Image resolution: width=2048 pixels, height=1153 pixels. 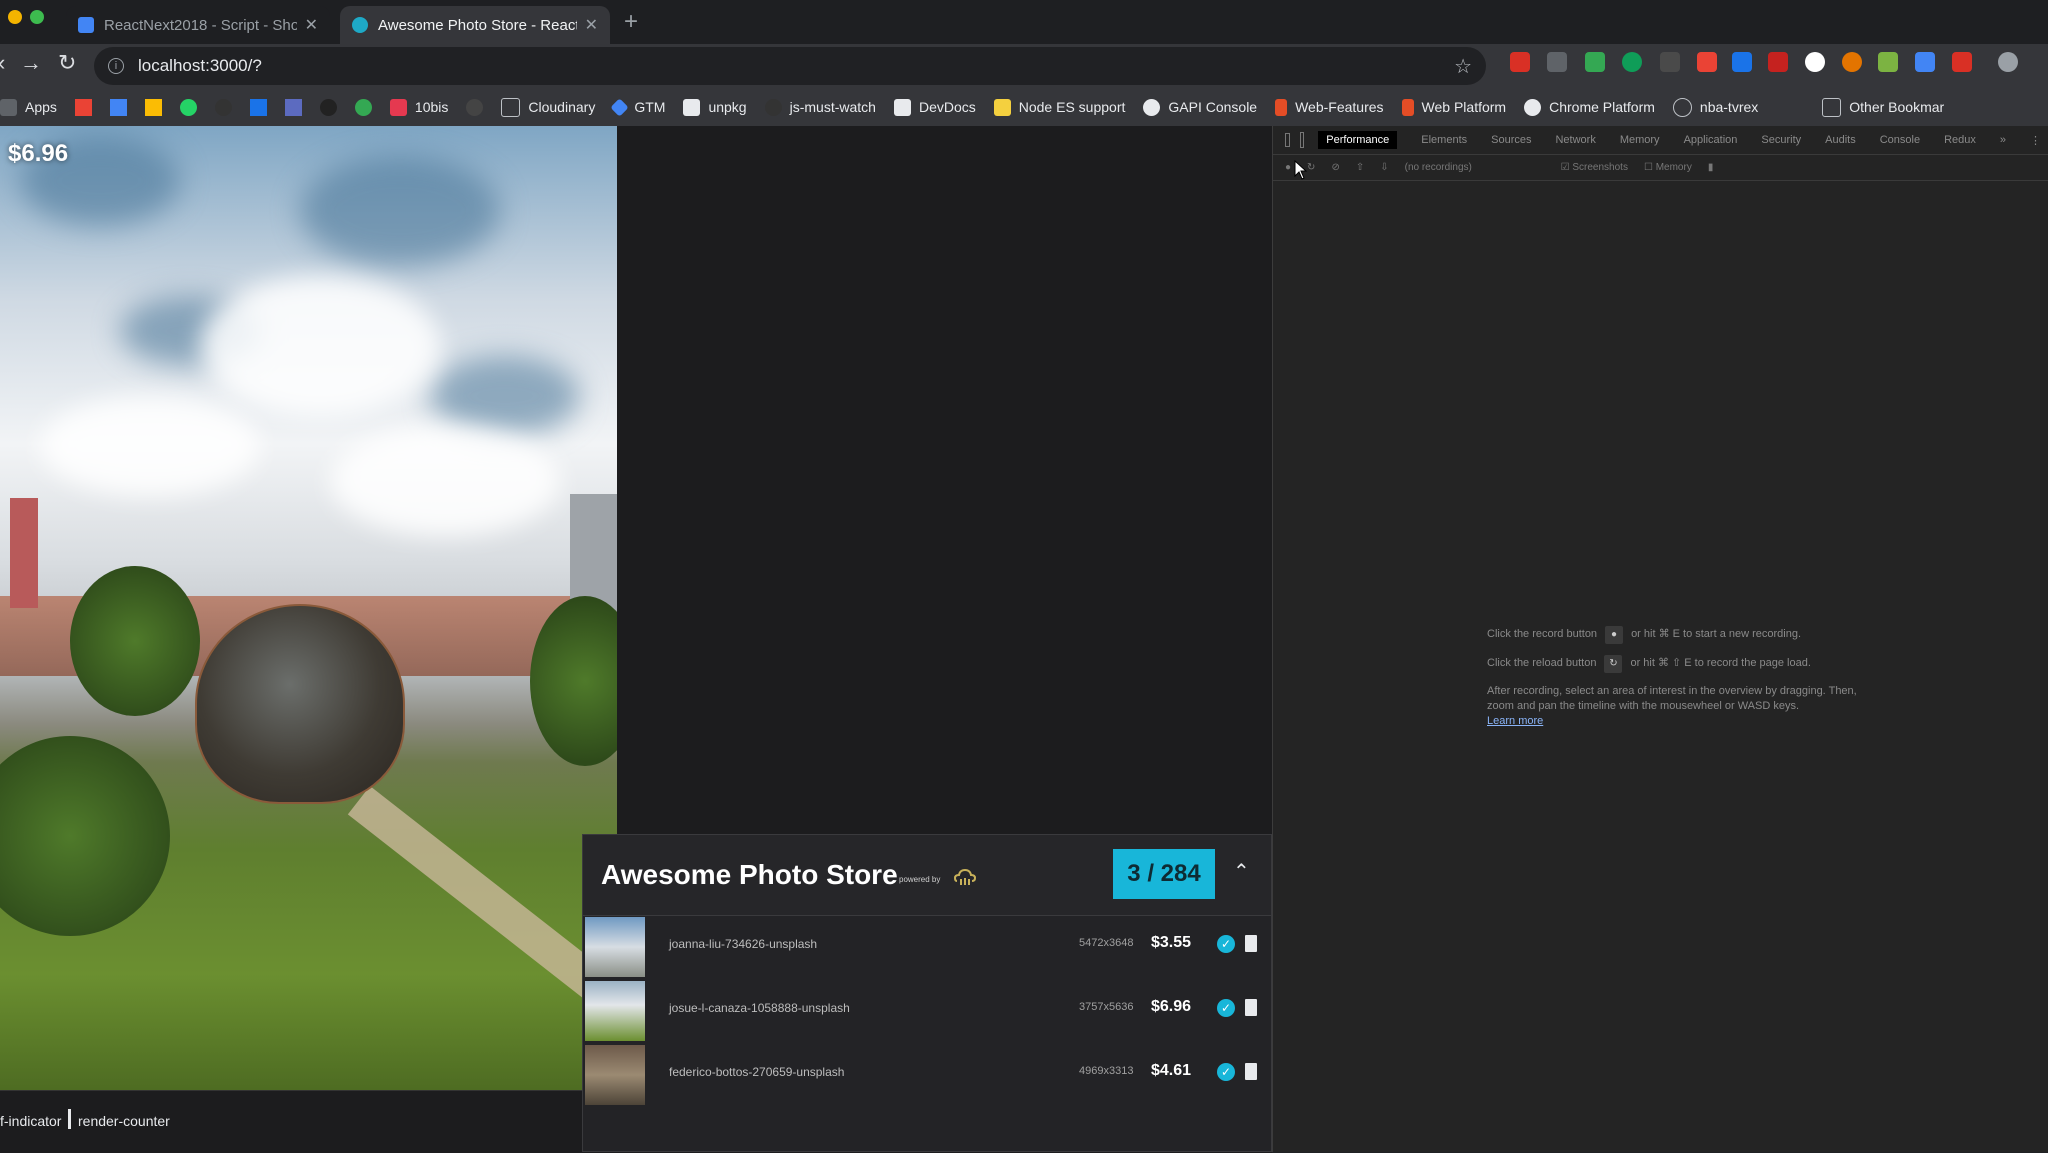 What do you see at coordinates (927, 875) in the screenshot?
I see `cart-header: Awesome Photo Store powered by 3 / 284 ⌃` at bounding box center [927, 875].